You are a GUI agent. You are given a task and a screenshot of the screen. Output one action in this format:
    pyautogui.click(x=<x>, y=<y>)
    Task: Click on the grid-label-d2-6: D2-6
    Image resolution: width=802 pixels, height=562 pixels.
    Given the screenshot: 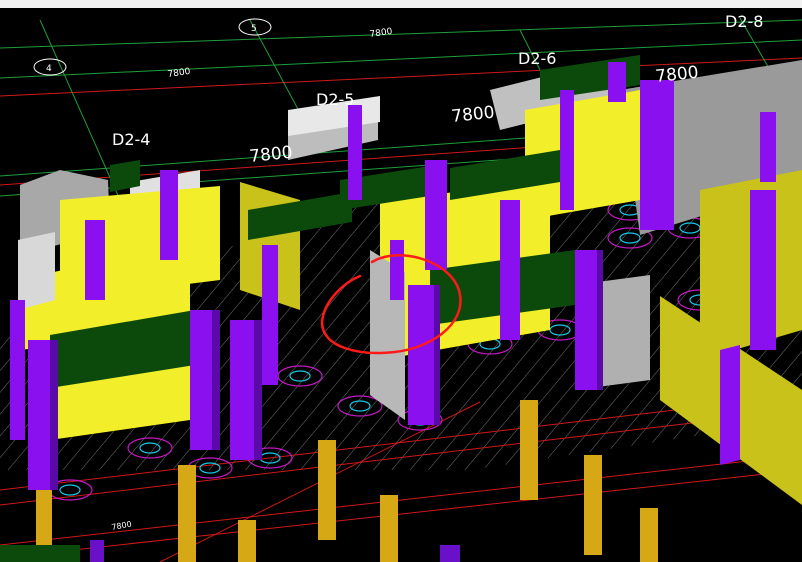 What is the action you would take?
    pyautogui.click(x=537, y=58)
    